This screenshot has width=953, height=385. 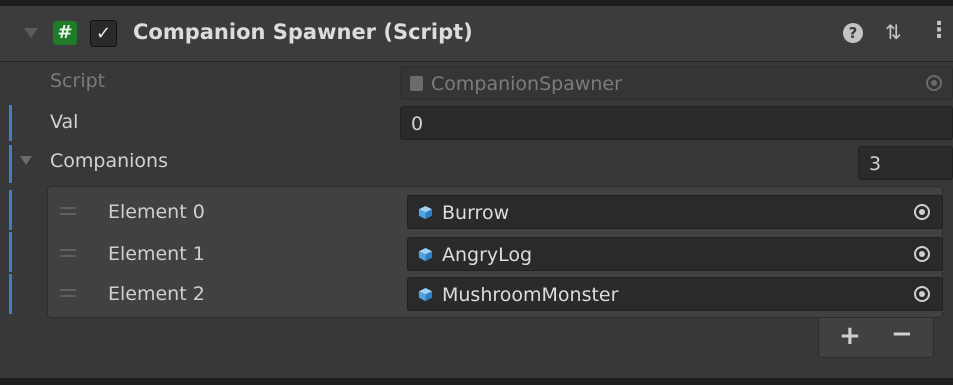 I want to click on companions-foldout-icon, so click(x=26, y=160).